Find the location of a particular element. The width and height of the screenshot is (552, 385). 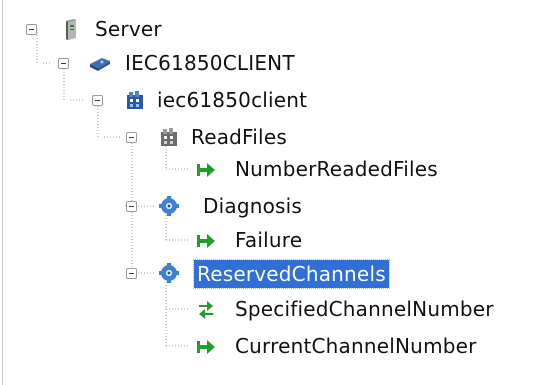

logical-device-icon is located at coordinates (135, 100).